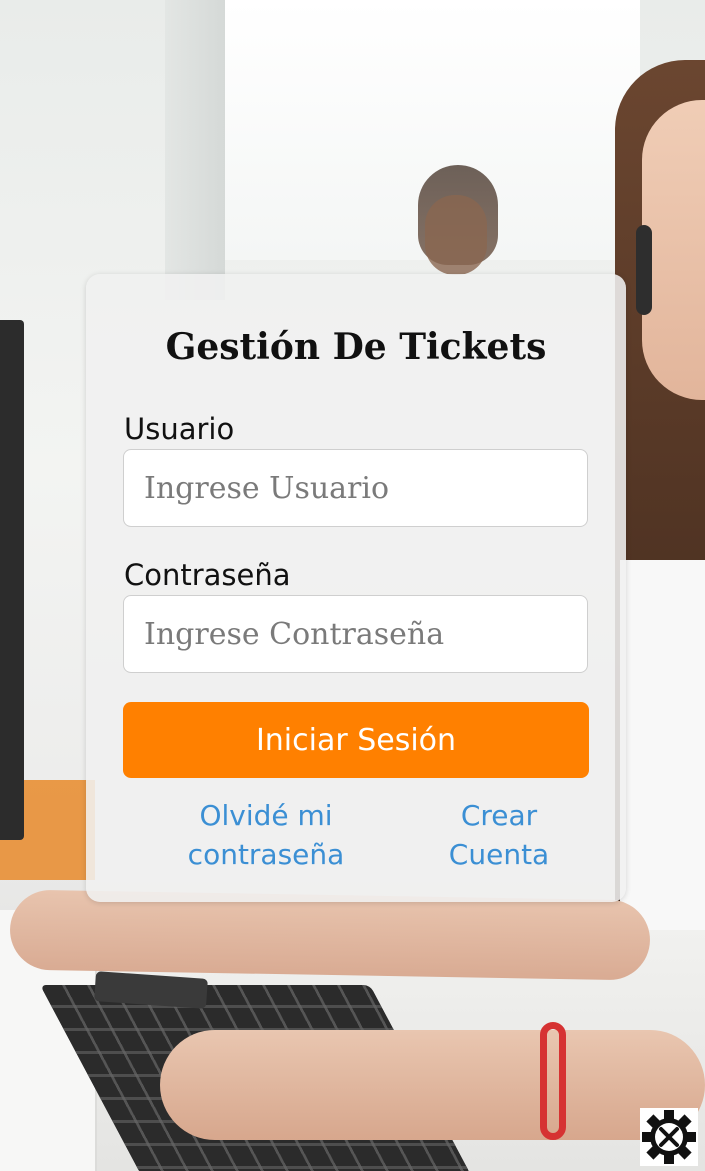 The width and height of the screenshot is (705, 1171). Describe the element at coordinates (195, 150) in the screenshot. I see `bg-pillar` at that location.